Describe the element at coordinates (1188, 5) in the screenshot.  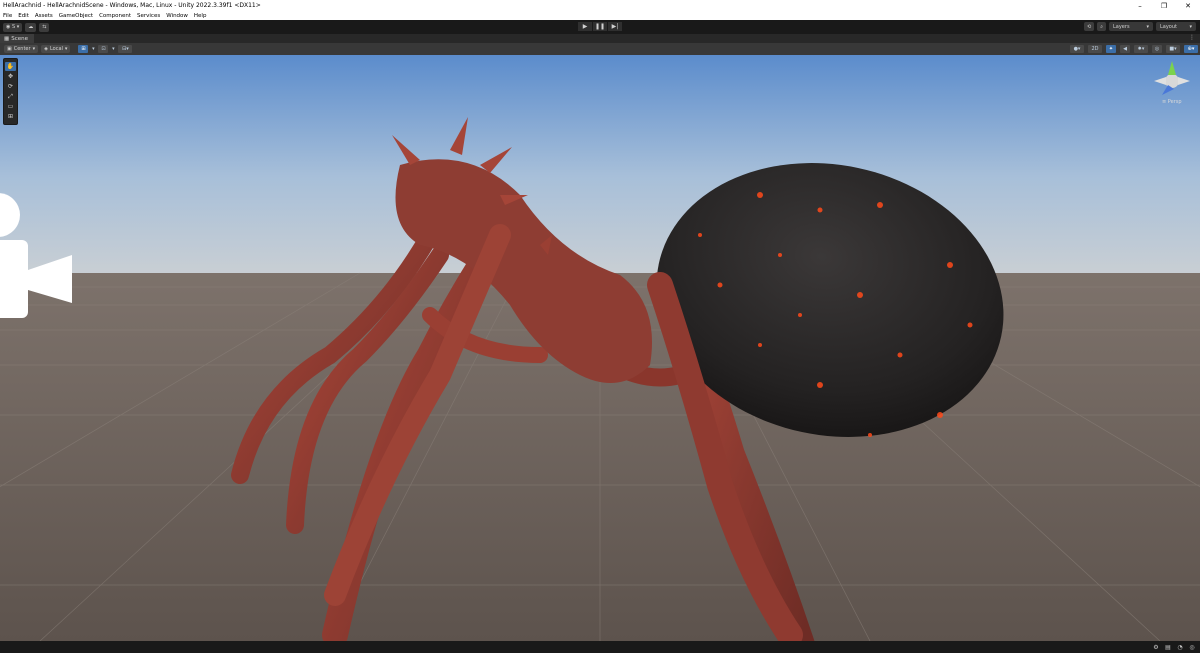
I see `close-button: ✕` at that location.